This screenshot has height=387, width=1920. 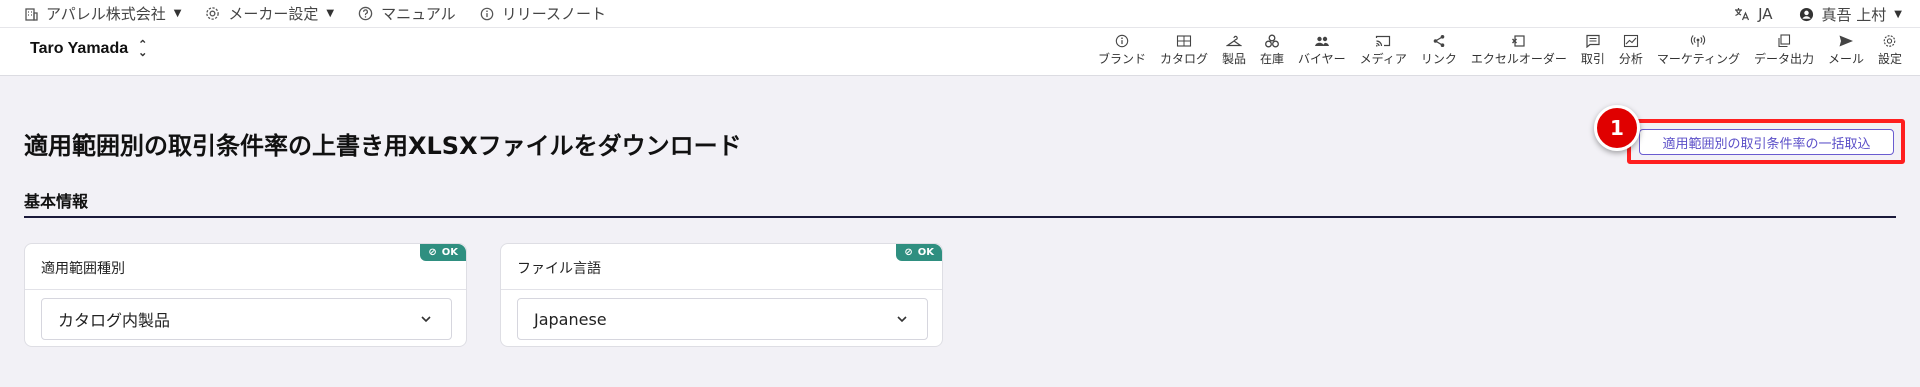 What do you see at coordinates (1518, 59) in the screenshot?
I see `nav-label: エクセルオーダー` at bounding box center [1518, 59].